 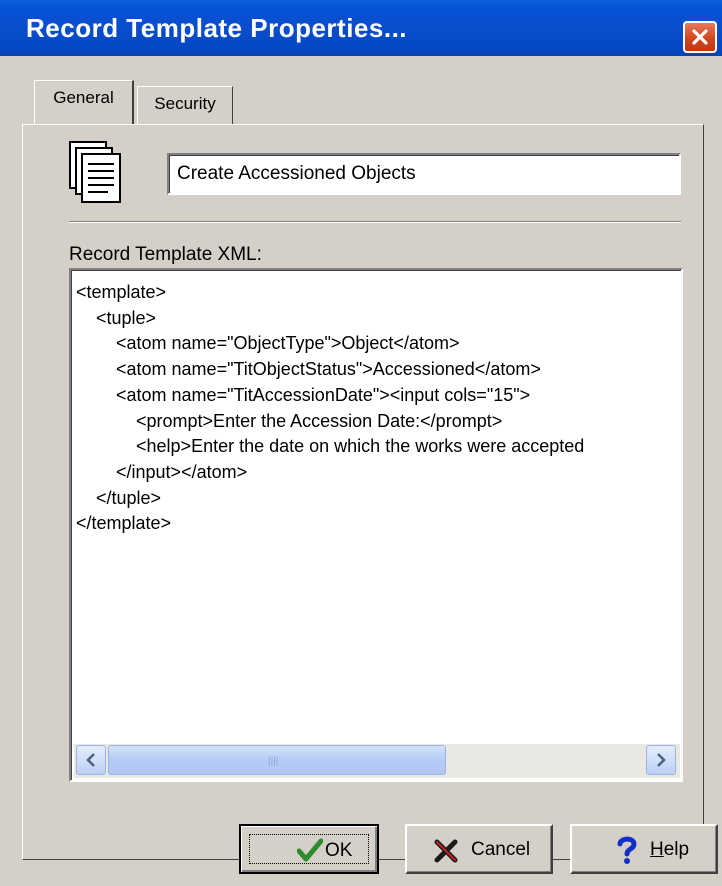 I want to click on tab-general-label: General, so click(x=83, y=97).